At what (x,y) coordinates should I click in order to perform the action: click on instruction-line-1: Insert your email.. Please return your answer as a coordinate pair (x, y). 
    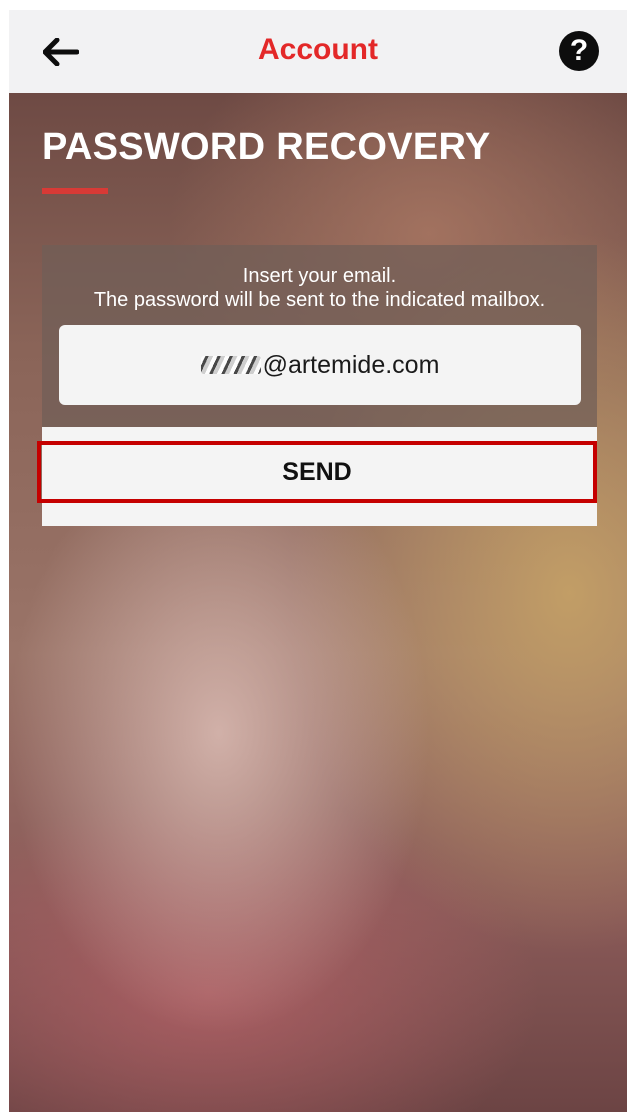
    Looking at the image, I should click on (319, 276).